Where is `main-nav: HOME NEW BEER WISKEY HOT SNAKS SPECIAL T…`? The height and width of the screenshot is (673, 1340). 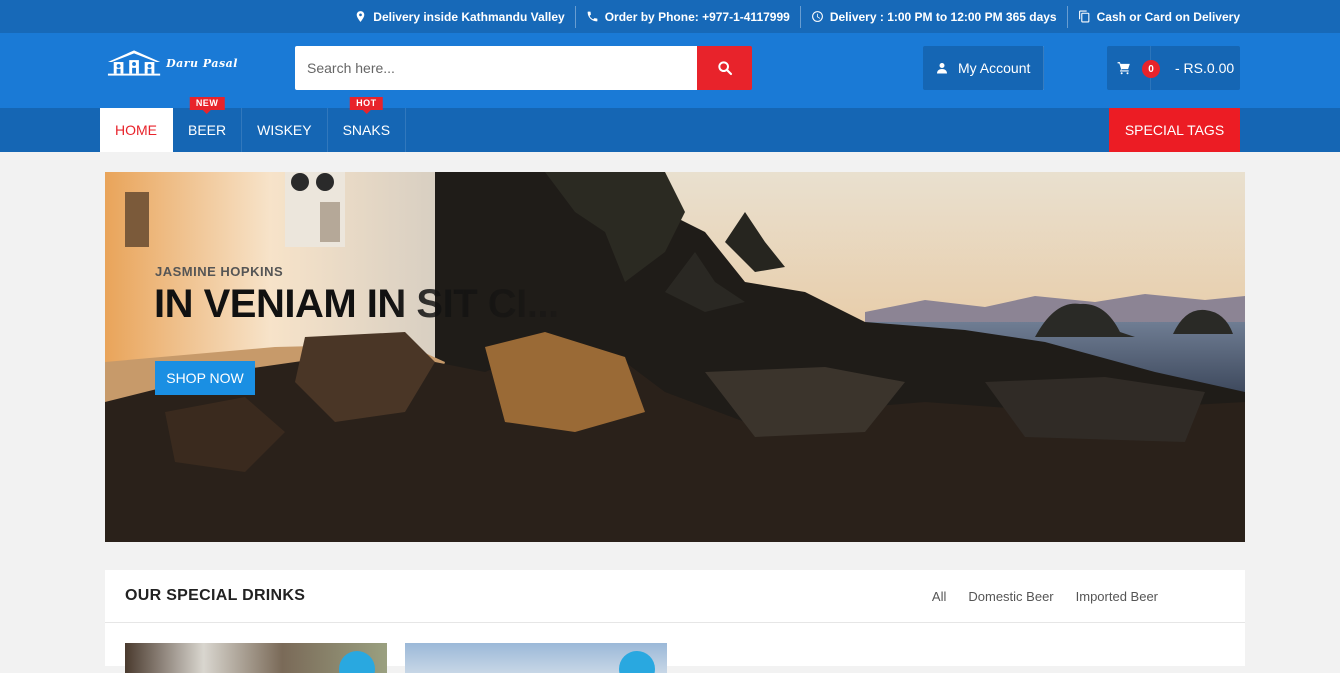 main-nav: HOME NEW BEER WISKEY HOT SNAKS SPECIAL T… is located at coordinates (670, 124).